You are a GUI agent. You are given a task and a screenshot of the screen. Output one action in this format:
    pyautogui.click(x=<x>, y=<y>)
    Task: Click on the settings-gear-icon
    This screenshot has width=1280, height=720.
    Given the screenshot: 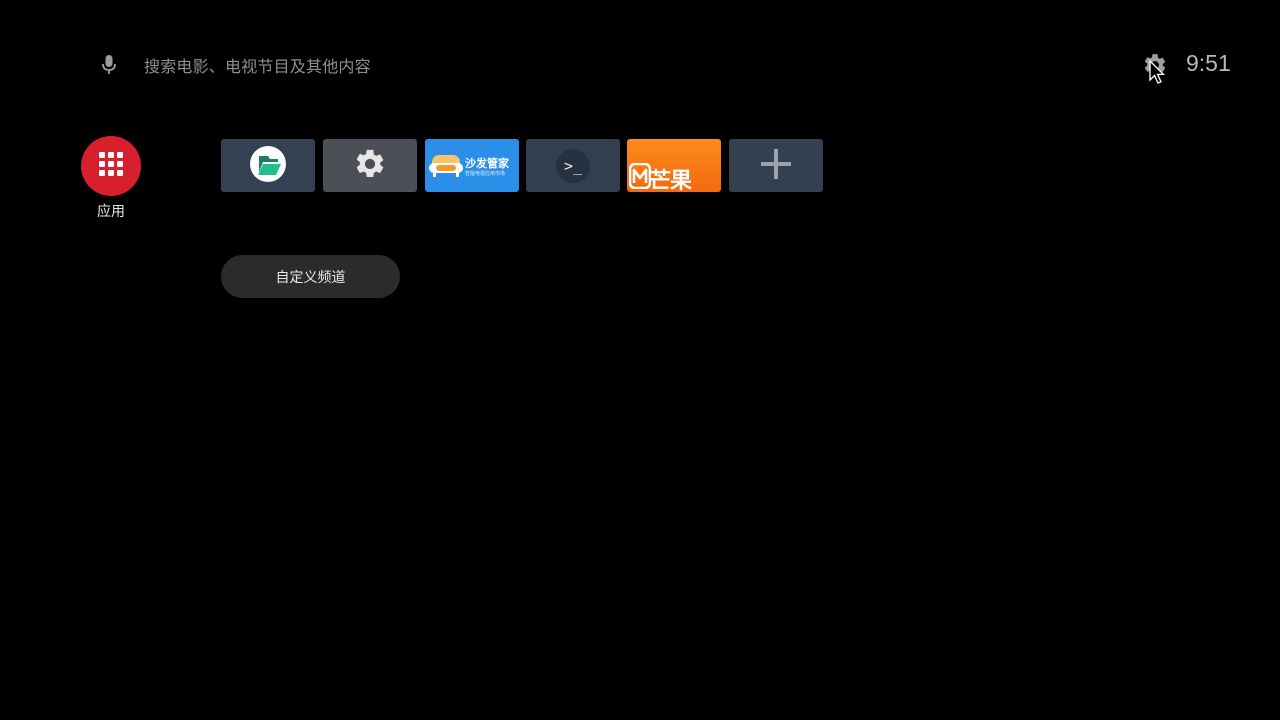 What is the action you would take?
    pyautogui.click(x=370, y=166)
    